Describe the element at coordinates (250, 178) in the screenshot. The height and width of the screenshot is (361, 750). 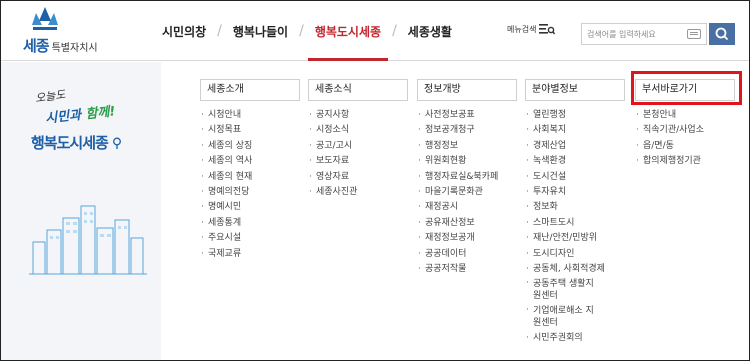
I see `menu-item: 세종의 현재` at that location.